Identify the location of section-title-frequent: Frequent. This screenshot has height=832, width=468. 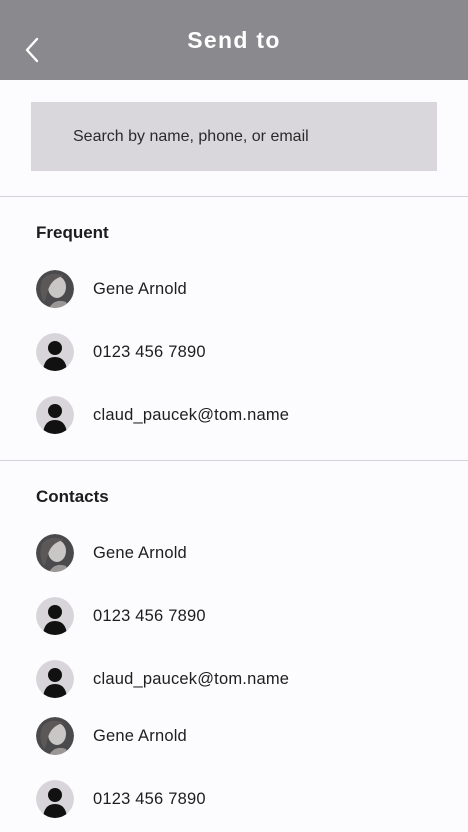
(72, 232).